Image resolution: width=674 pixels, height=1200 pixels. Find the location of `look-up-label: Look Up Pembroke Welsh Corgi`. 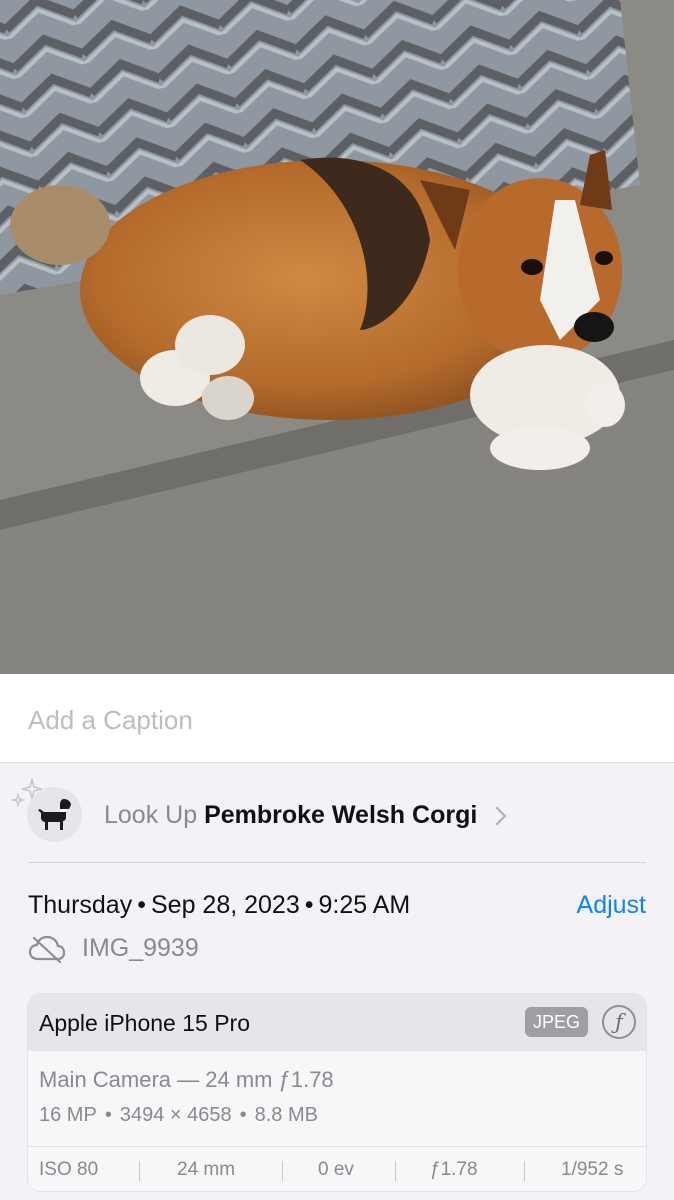

look-up-label: Look Up Pembroke Welsh Corgi is located at coordinates (290, 815).